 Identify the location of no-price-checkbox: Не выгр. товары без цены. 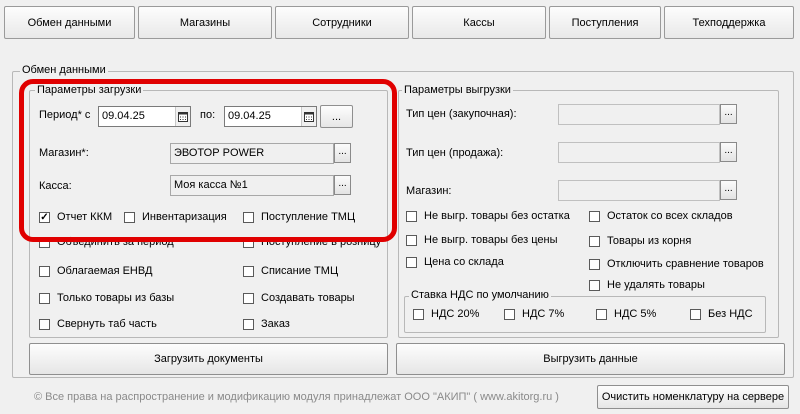
(482, 240).